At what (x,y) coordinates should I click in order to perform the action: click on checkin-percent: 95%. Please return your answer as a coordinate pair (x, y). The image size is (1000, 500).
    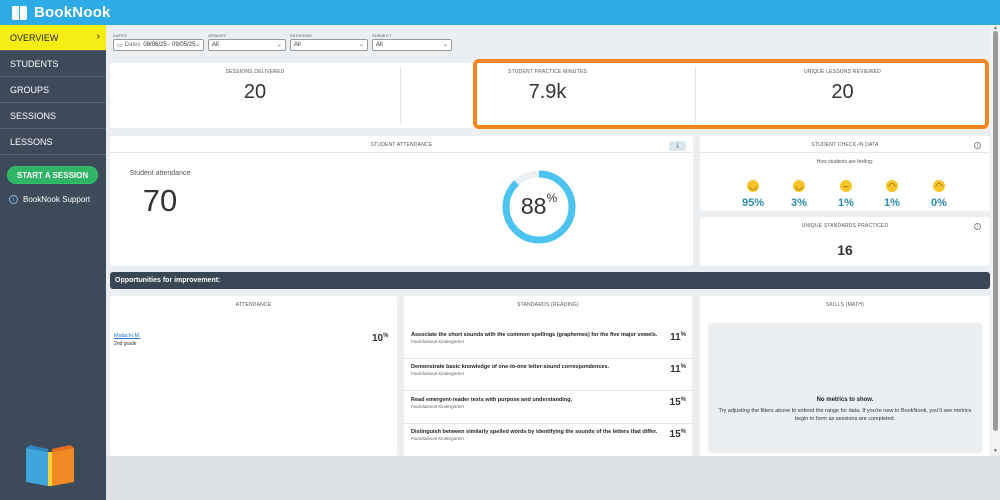
    Looking at the image, I should click on (753, 203).